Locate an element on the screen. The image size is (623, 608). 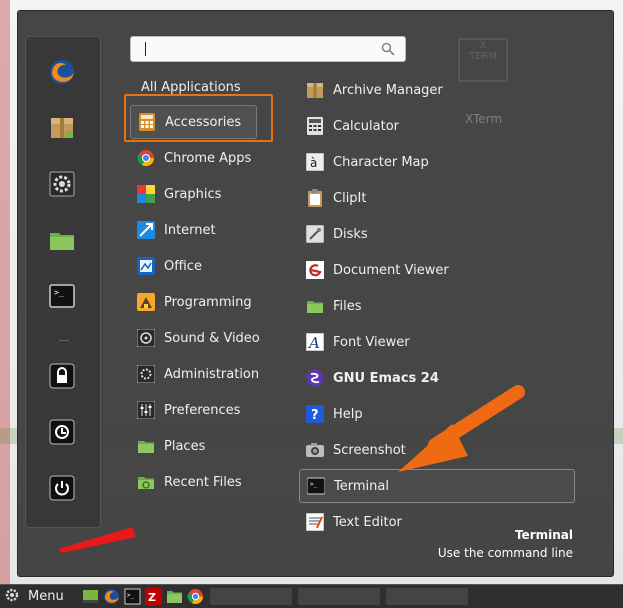
app-character-map: à Character Map is located at coordinates (440, 162).